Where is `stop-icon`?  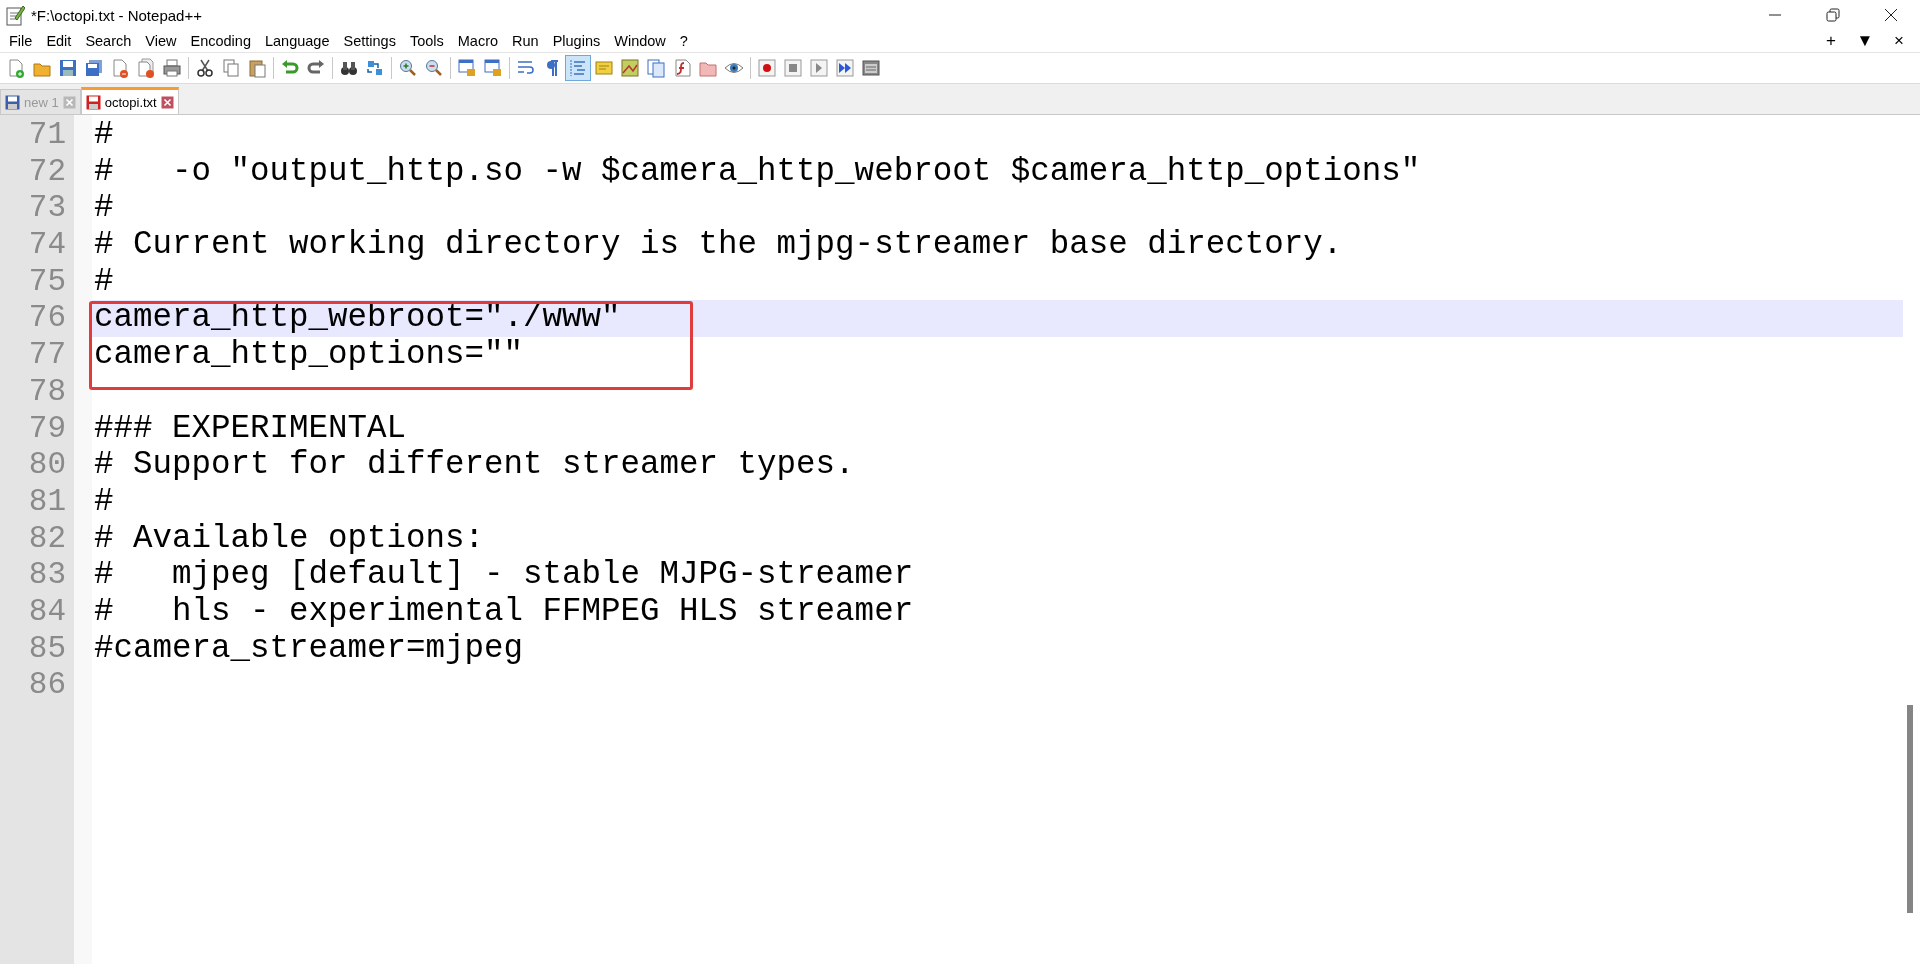
stop-icon is located at coordinates (793, 68).